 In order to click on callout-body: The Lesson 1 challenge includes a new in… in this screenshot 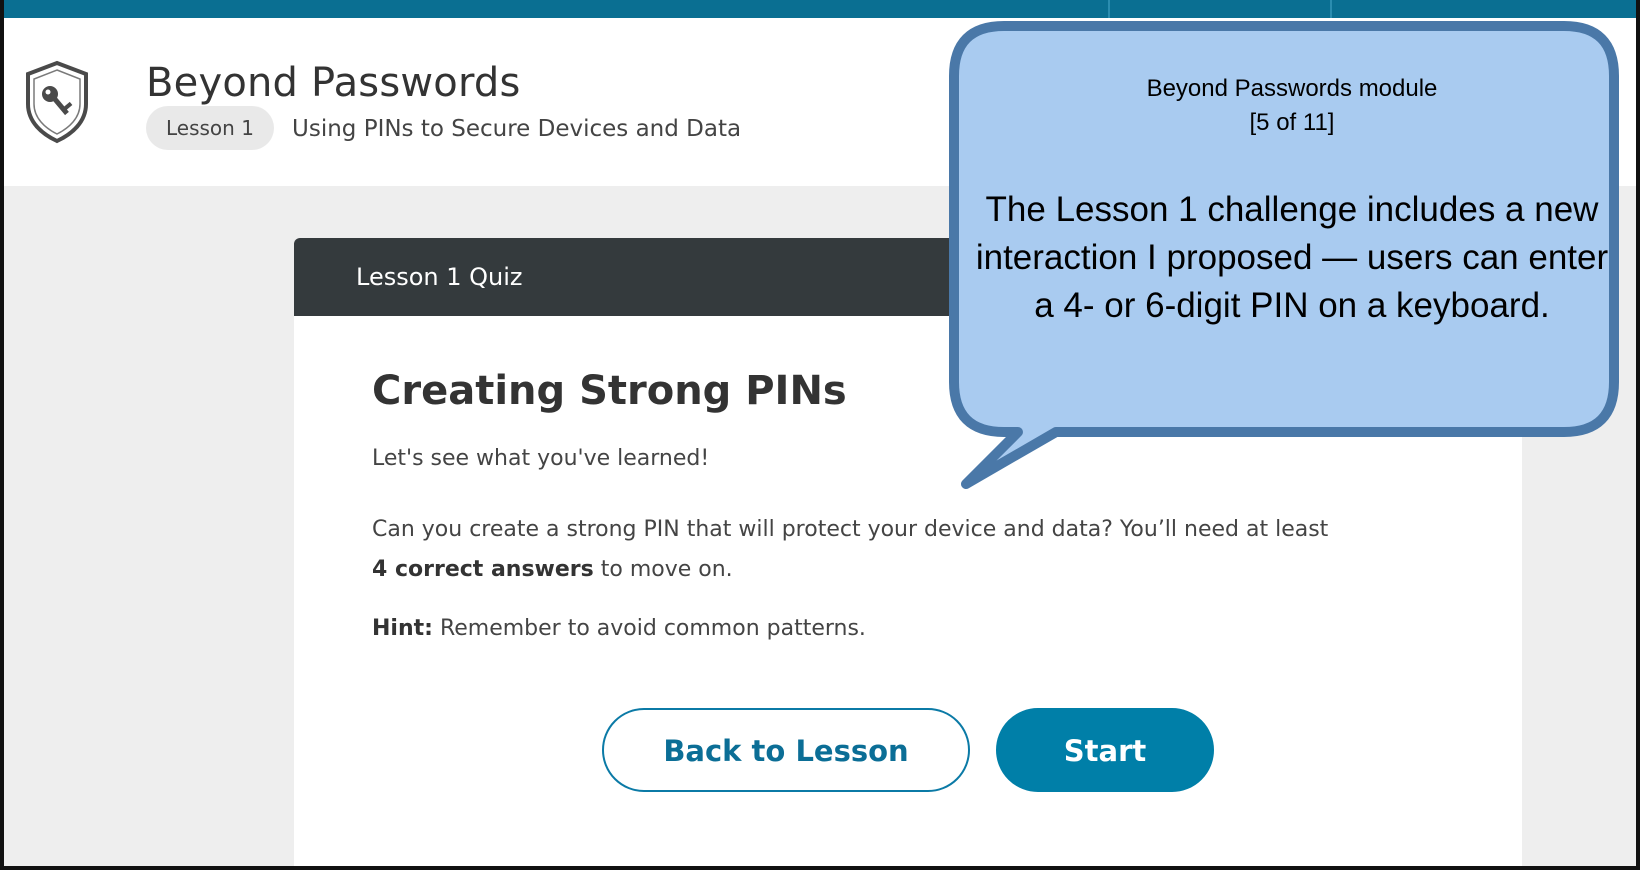, I will do `click(1292, 257)`.